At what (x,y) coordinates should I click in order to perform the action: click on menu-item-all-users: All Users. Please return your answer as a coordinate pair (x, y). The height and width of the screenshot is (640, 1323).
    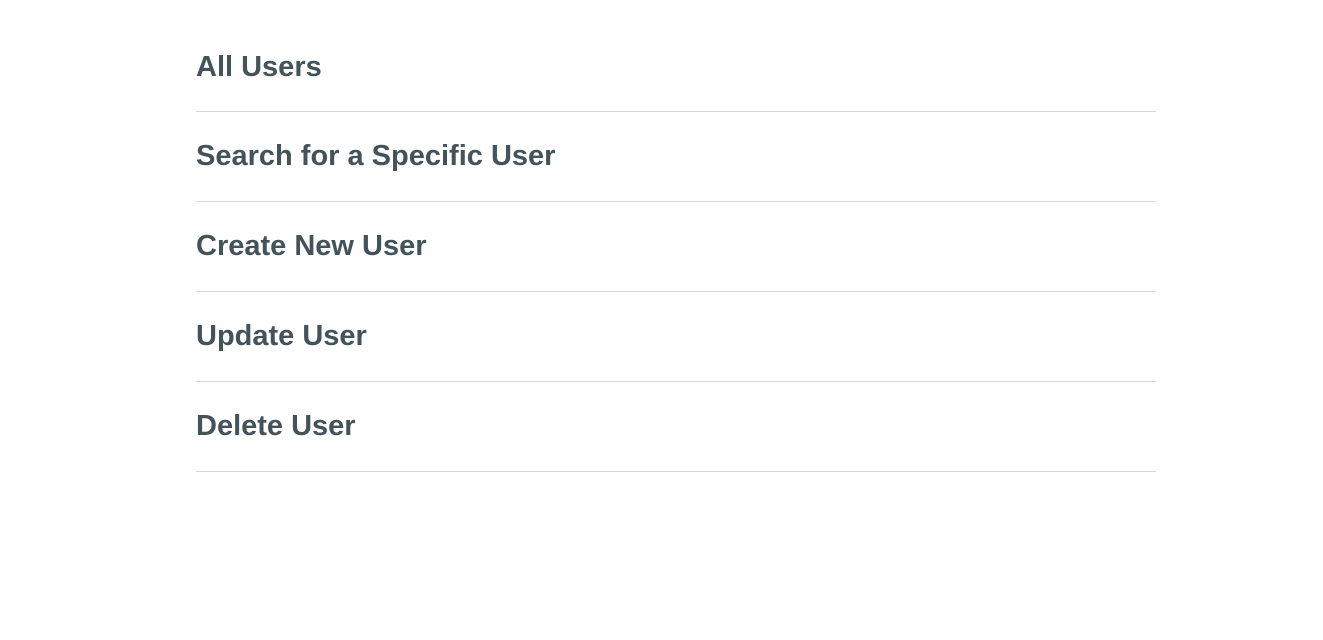
    Looking at the image, I should click on (676, 67).